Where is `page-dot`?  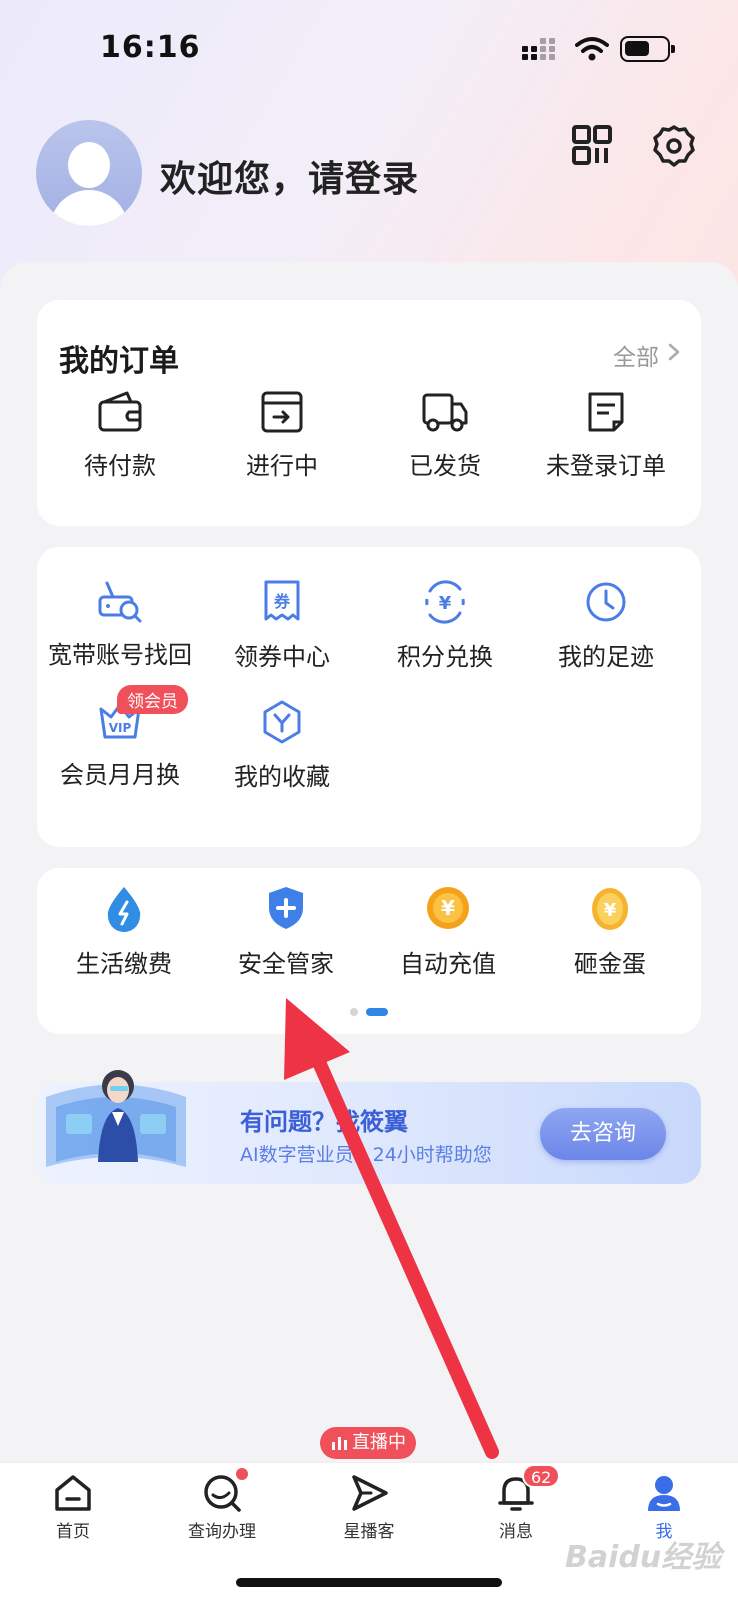
page-dot is located at coordinates (354, 1012).